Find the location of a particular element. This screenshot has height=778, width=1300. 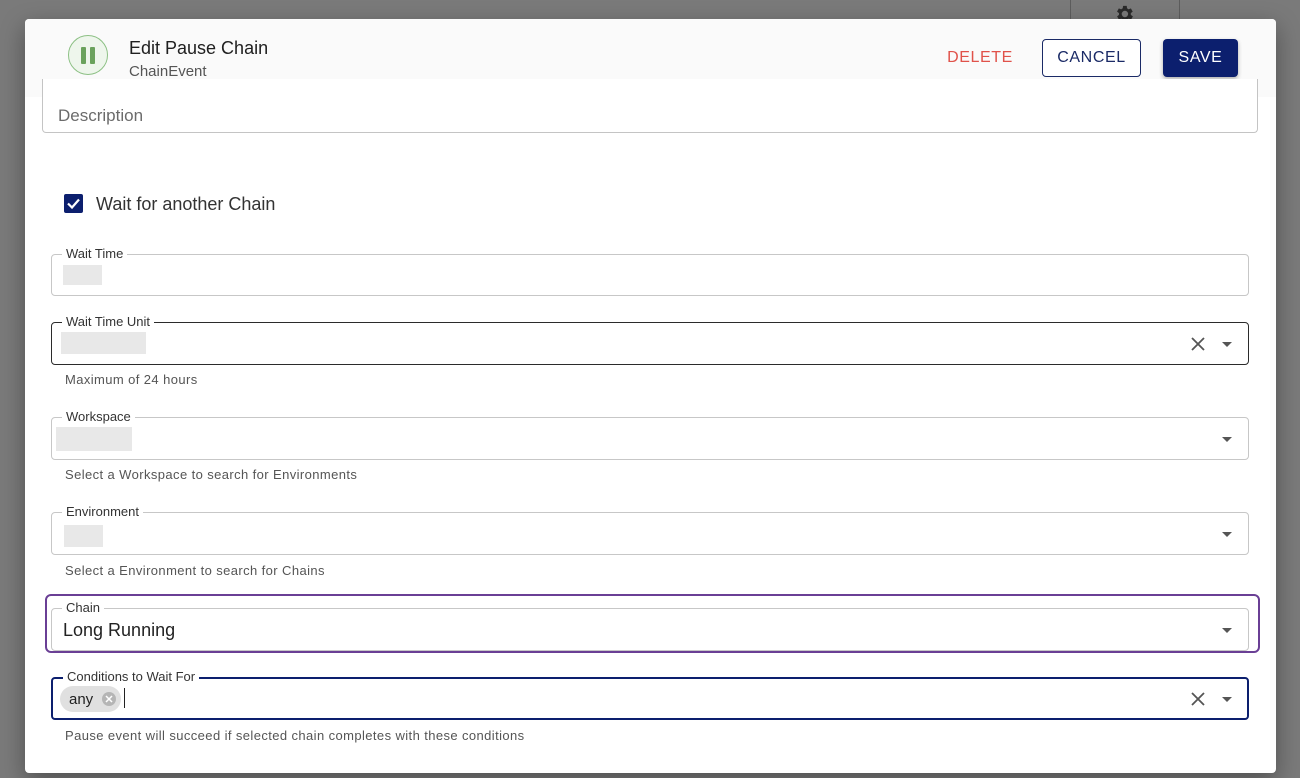

dialog-title: Edit Pause Chain is located at coordinates (199, 48).